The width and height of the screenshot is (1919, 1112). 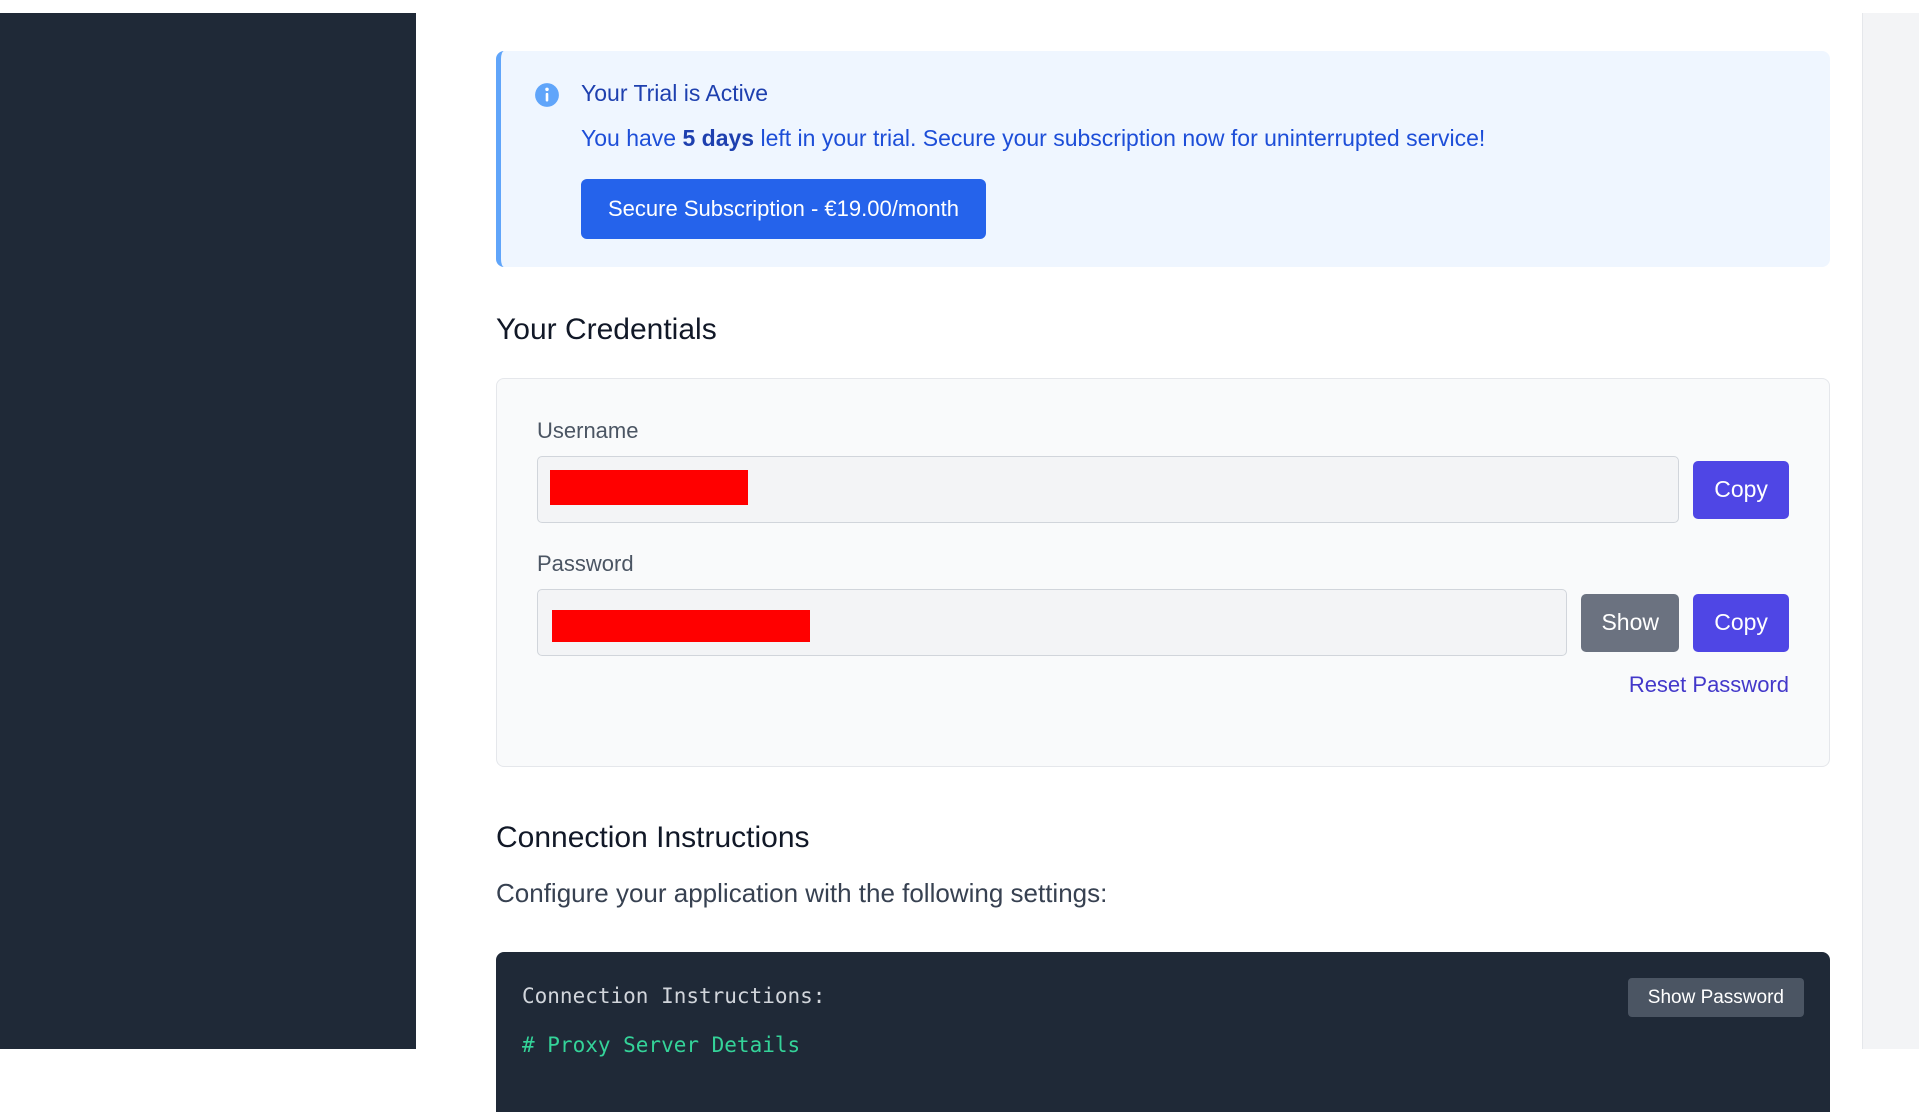 I want to click on info-icon, so click(x=547, y=95).